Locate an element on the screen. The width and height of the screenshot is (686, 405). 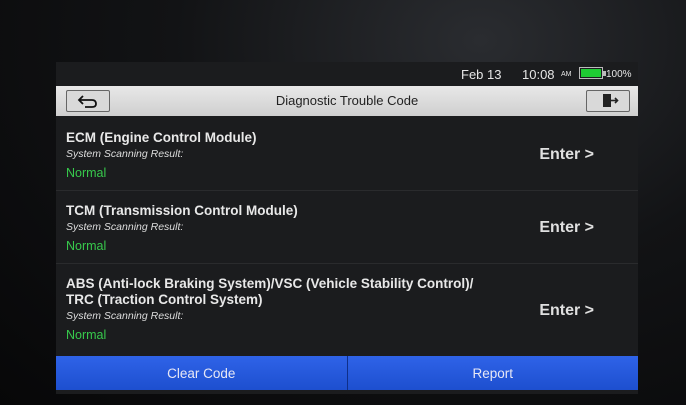
battery-fill is located at coordinates (591, 73).